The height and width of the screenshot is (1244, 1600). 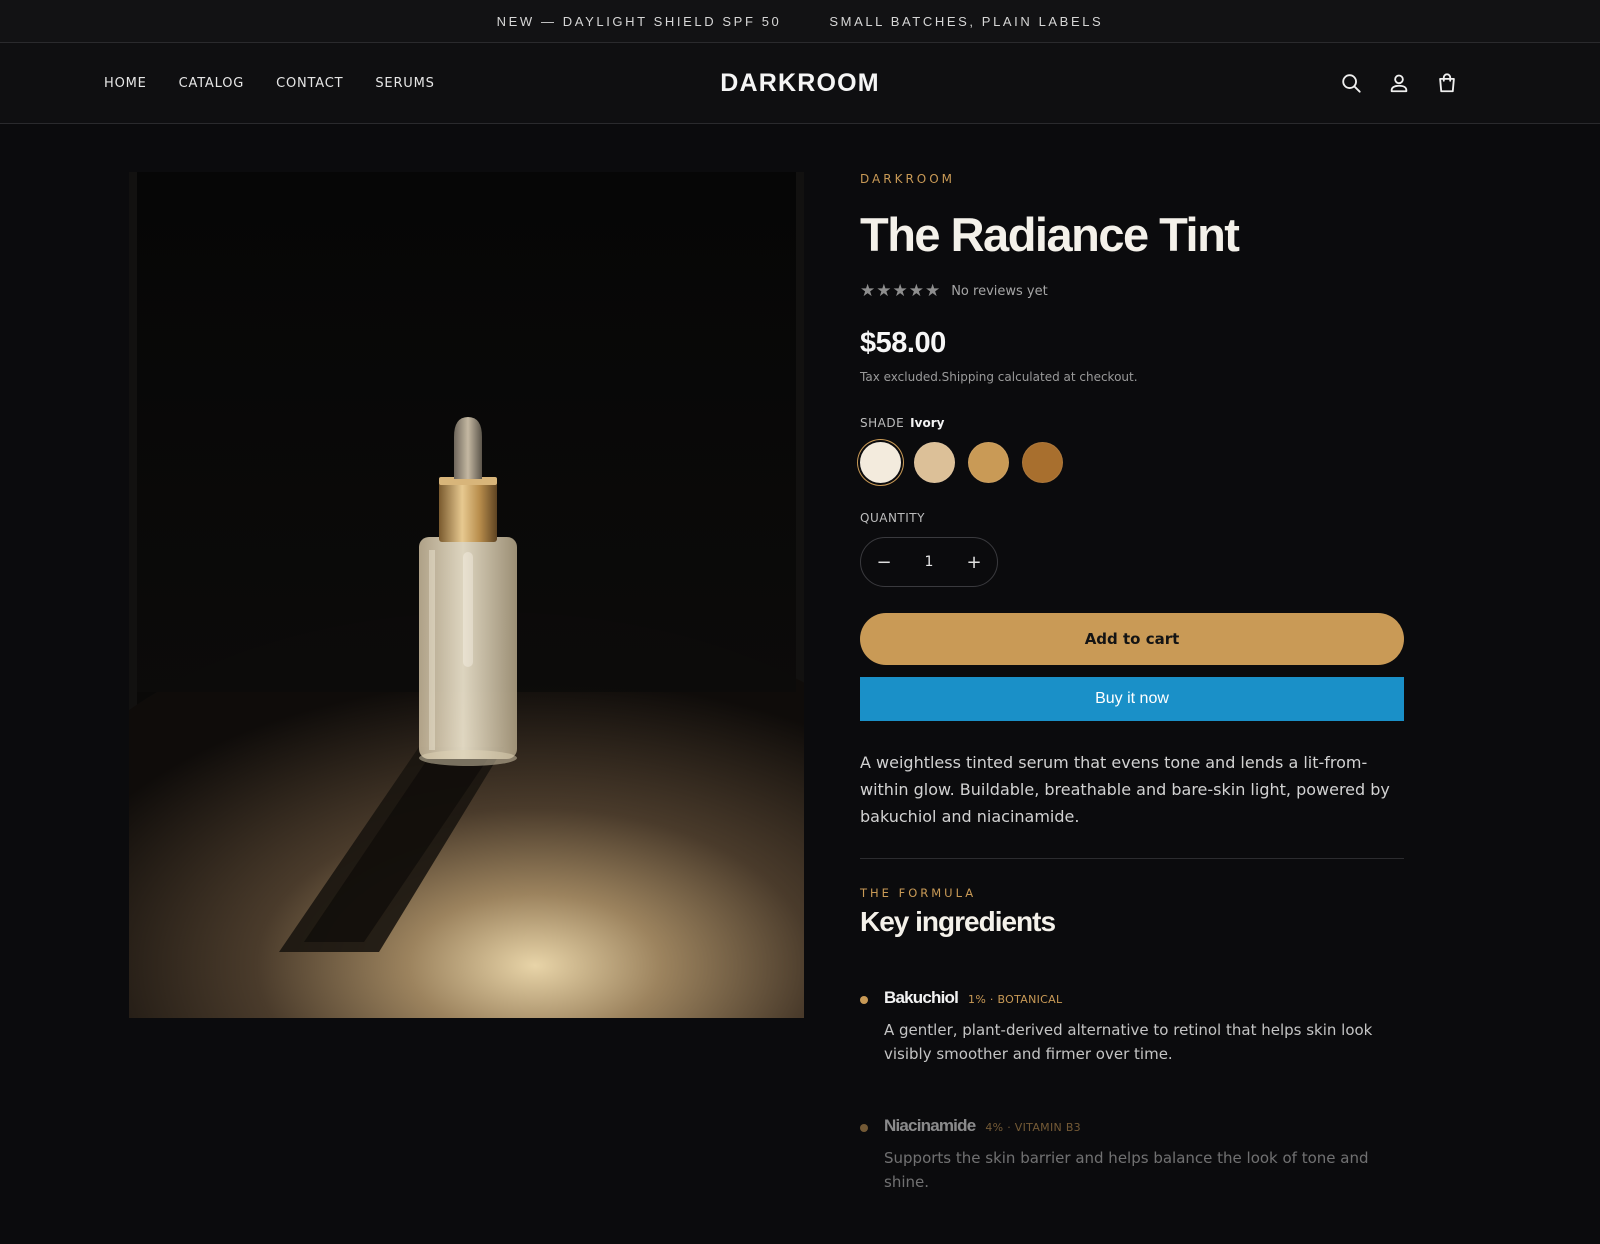 What do you see at coordinates (882, 423) in the screenshot?
I see `shade-label-text: SHADE` at bounding box center [882, 423].